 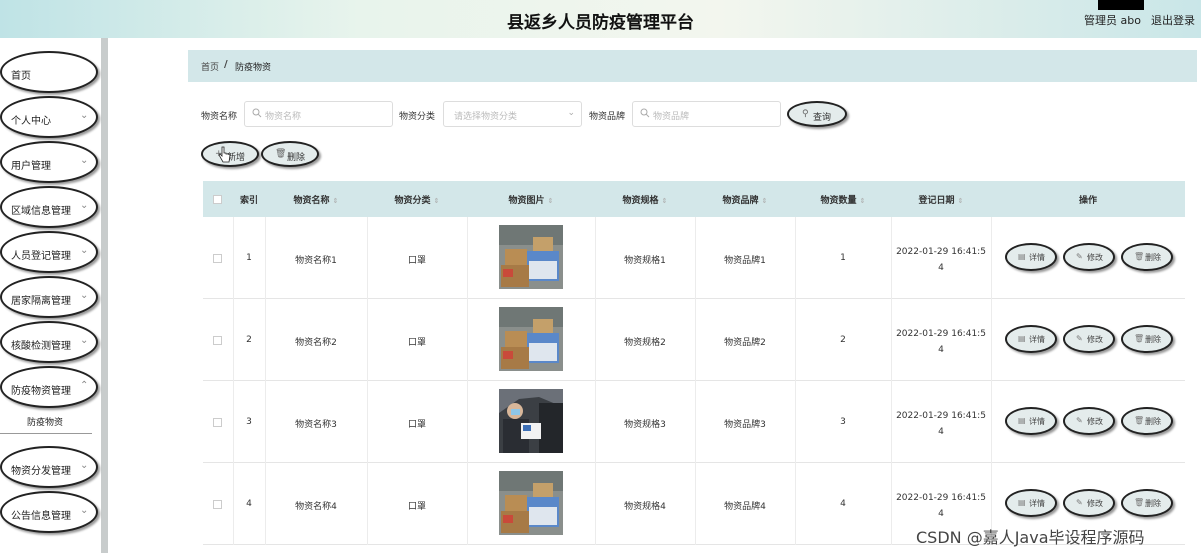 What do you see at coordinates (486, 117) in the screenshot?
I see `category-select-placeholder: 请选择物资分类` at bounding box center [486, 117].